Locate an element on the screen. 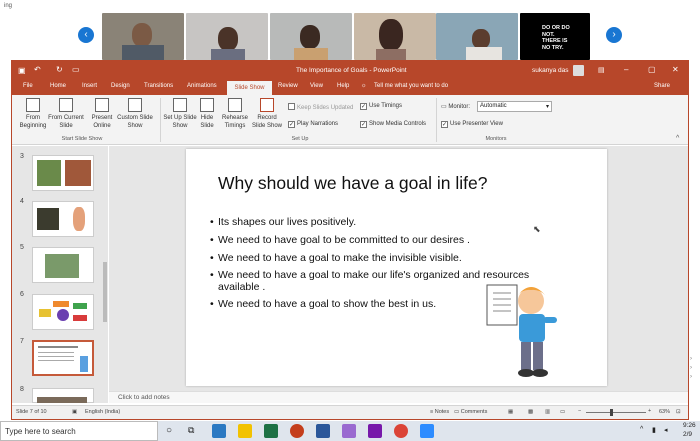 The height and width of the screenshot is (441, 700). volume-icon: ◂ is located at coordinates (666, 430).